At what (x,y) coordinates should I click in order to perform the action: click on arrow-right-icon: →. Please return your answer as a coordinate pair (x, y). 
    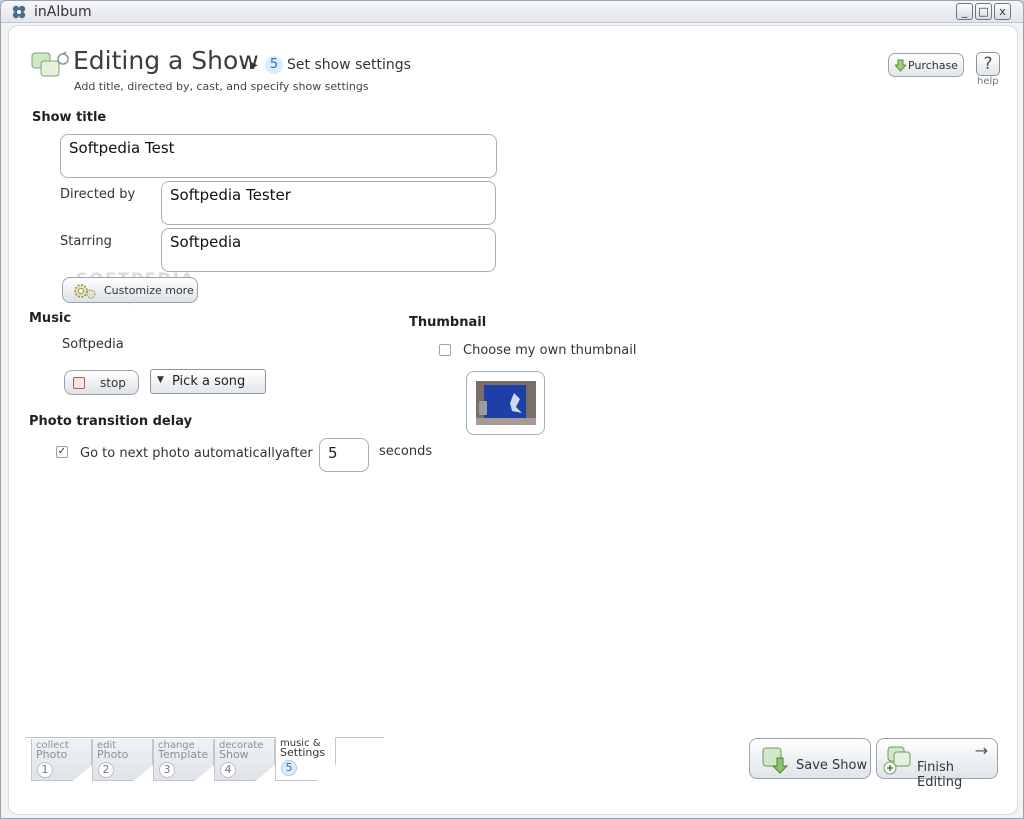
    Looking at the image, I should click on (981, 750).